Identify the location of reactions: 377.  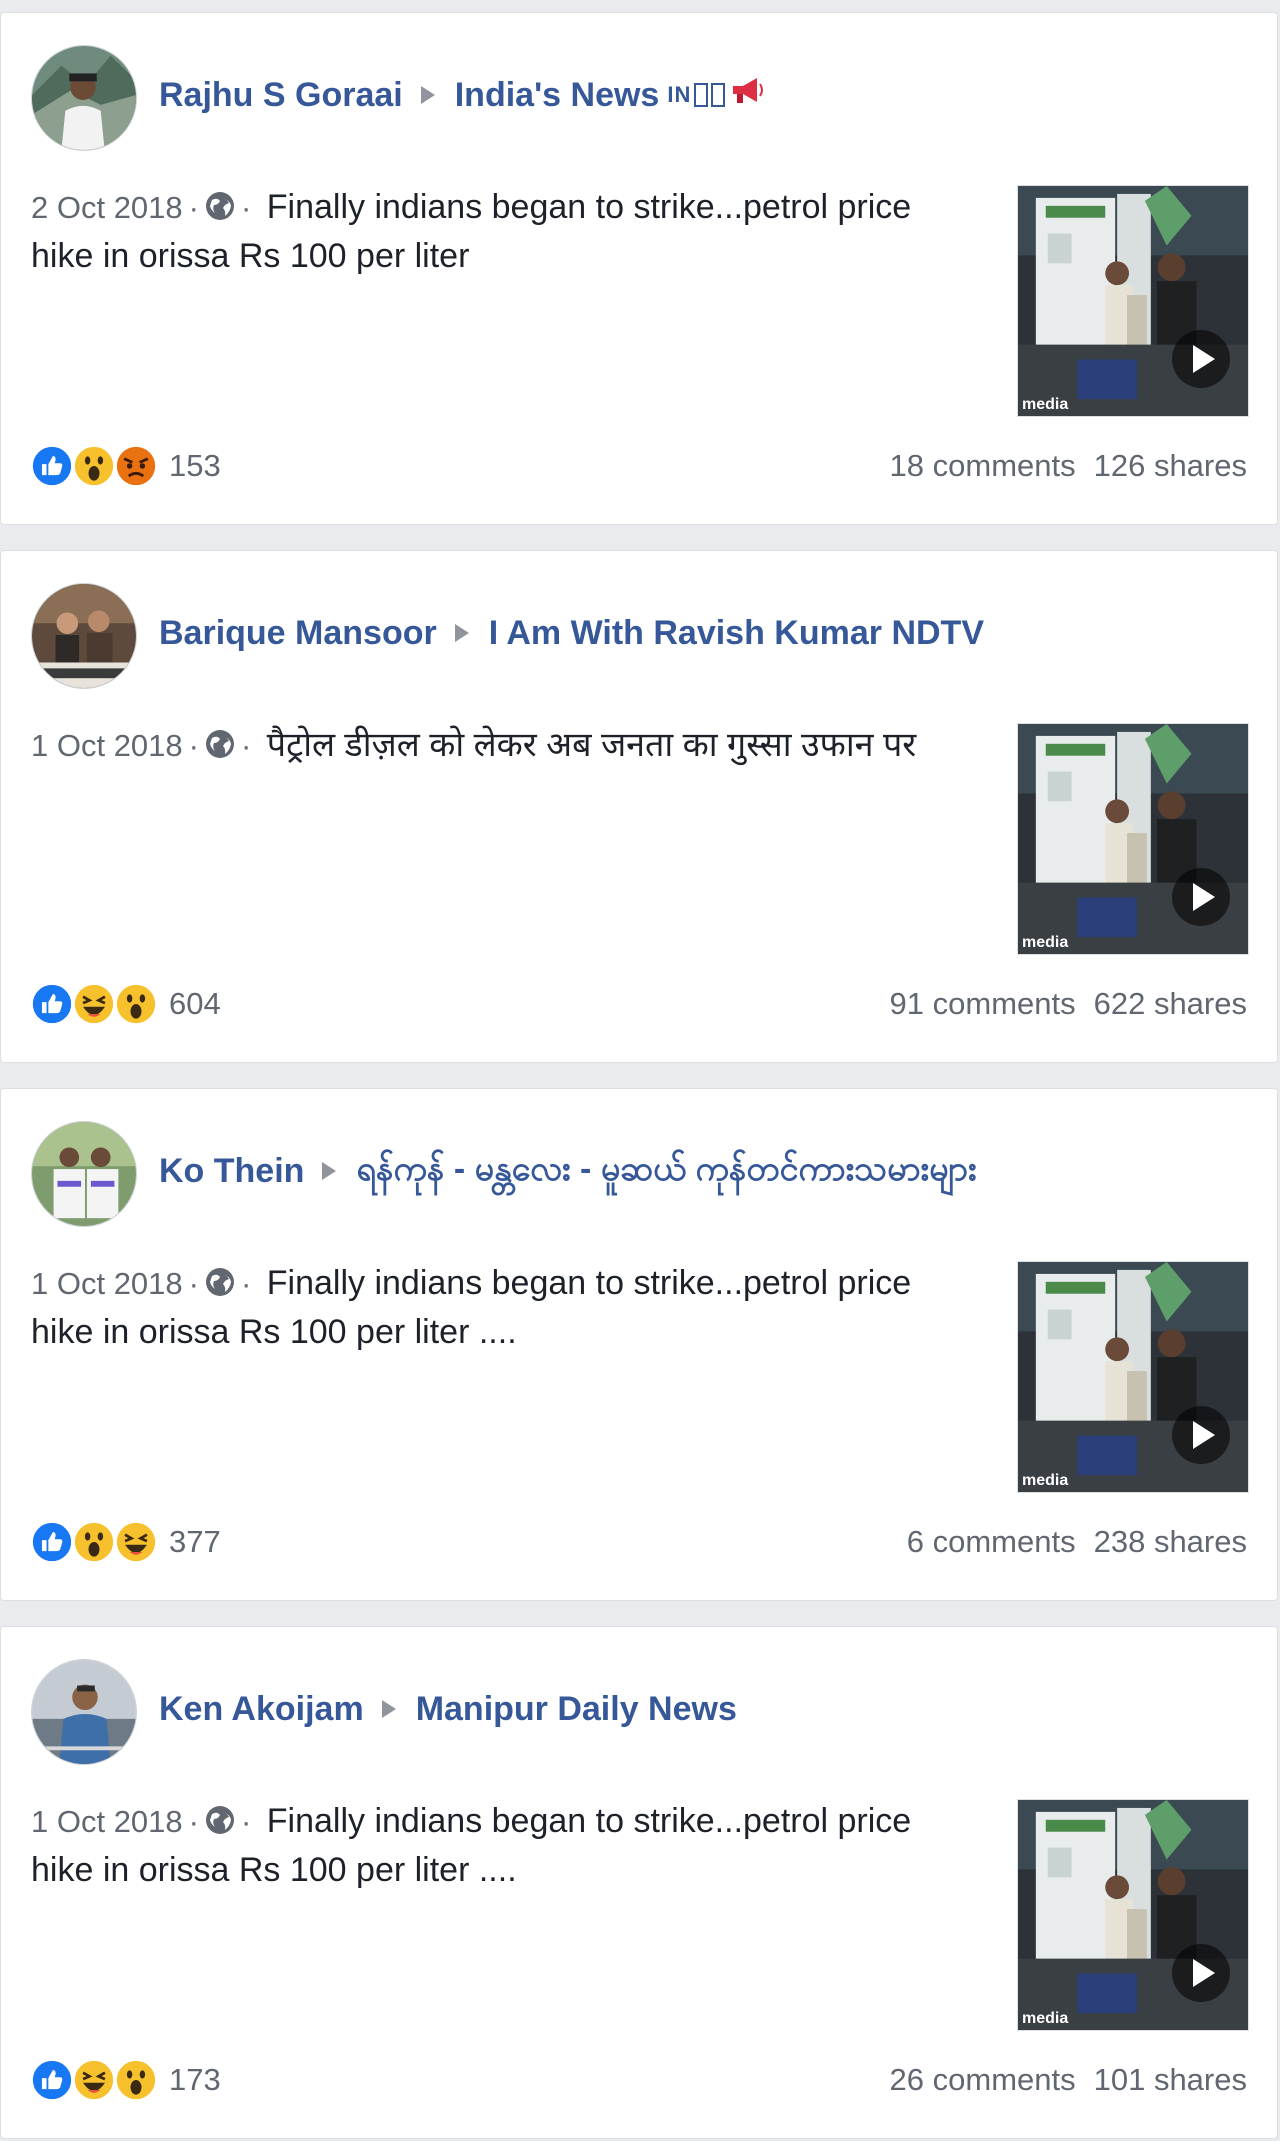
(125, 1542).